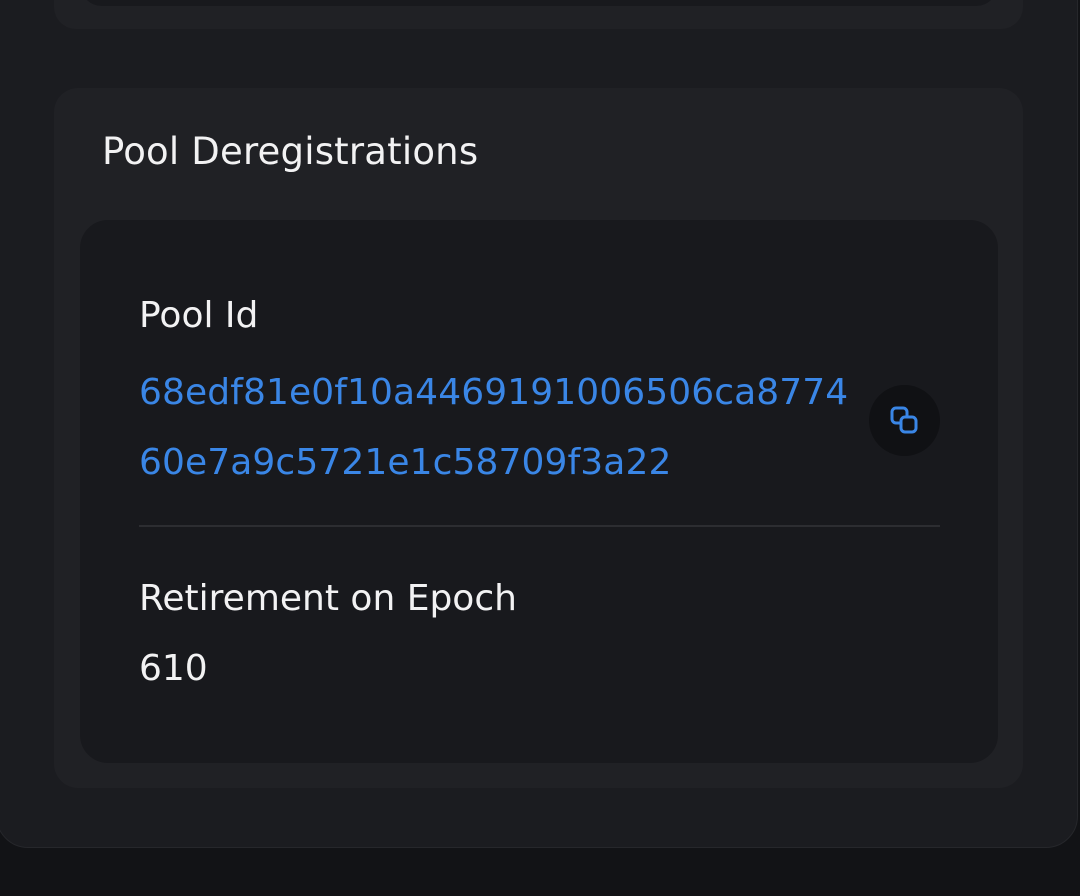  What do you see at coordinates (539, 3) in the screenshot?
I see `previous-section-inner-card` at bounding box center [539, 3].